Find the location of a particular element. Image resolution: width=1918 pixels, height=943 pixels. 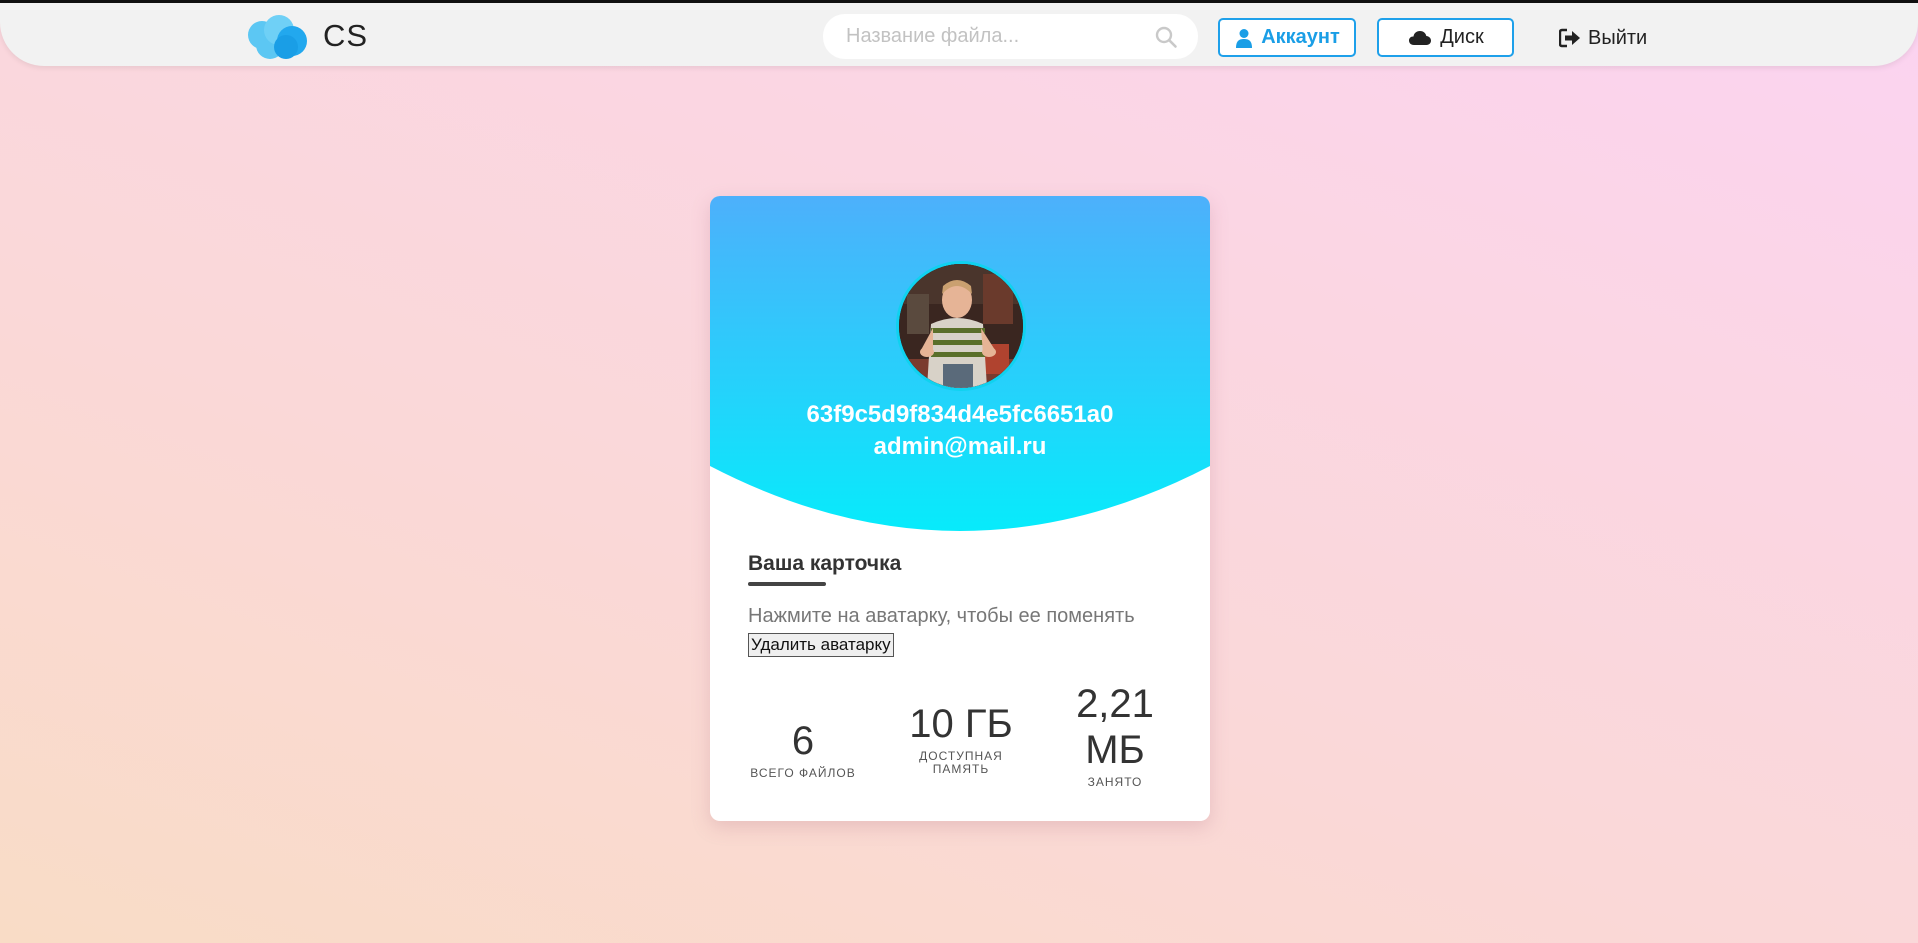

account-button-label: Аккаунт is located at coordinates (1300, 37).